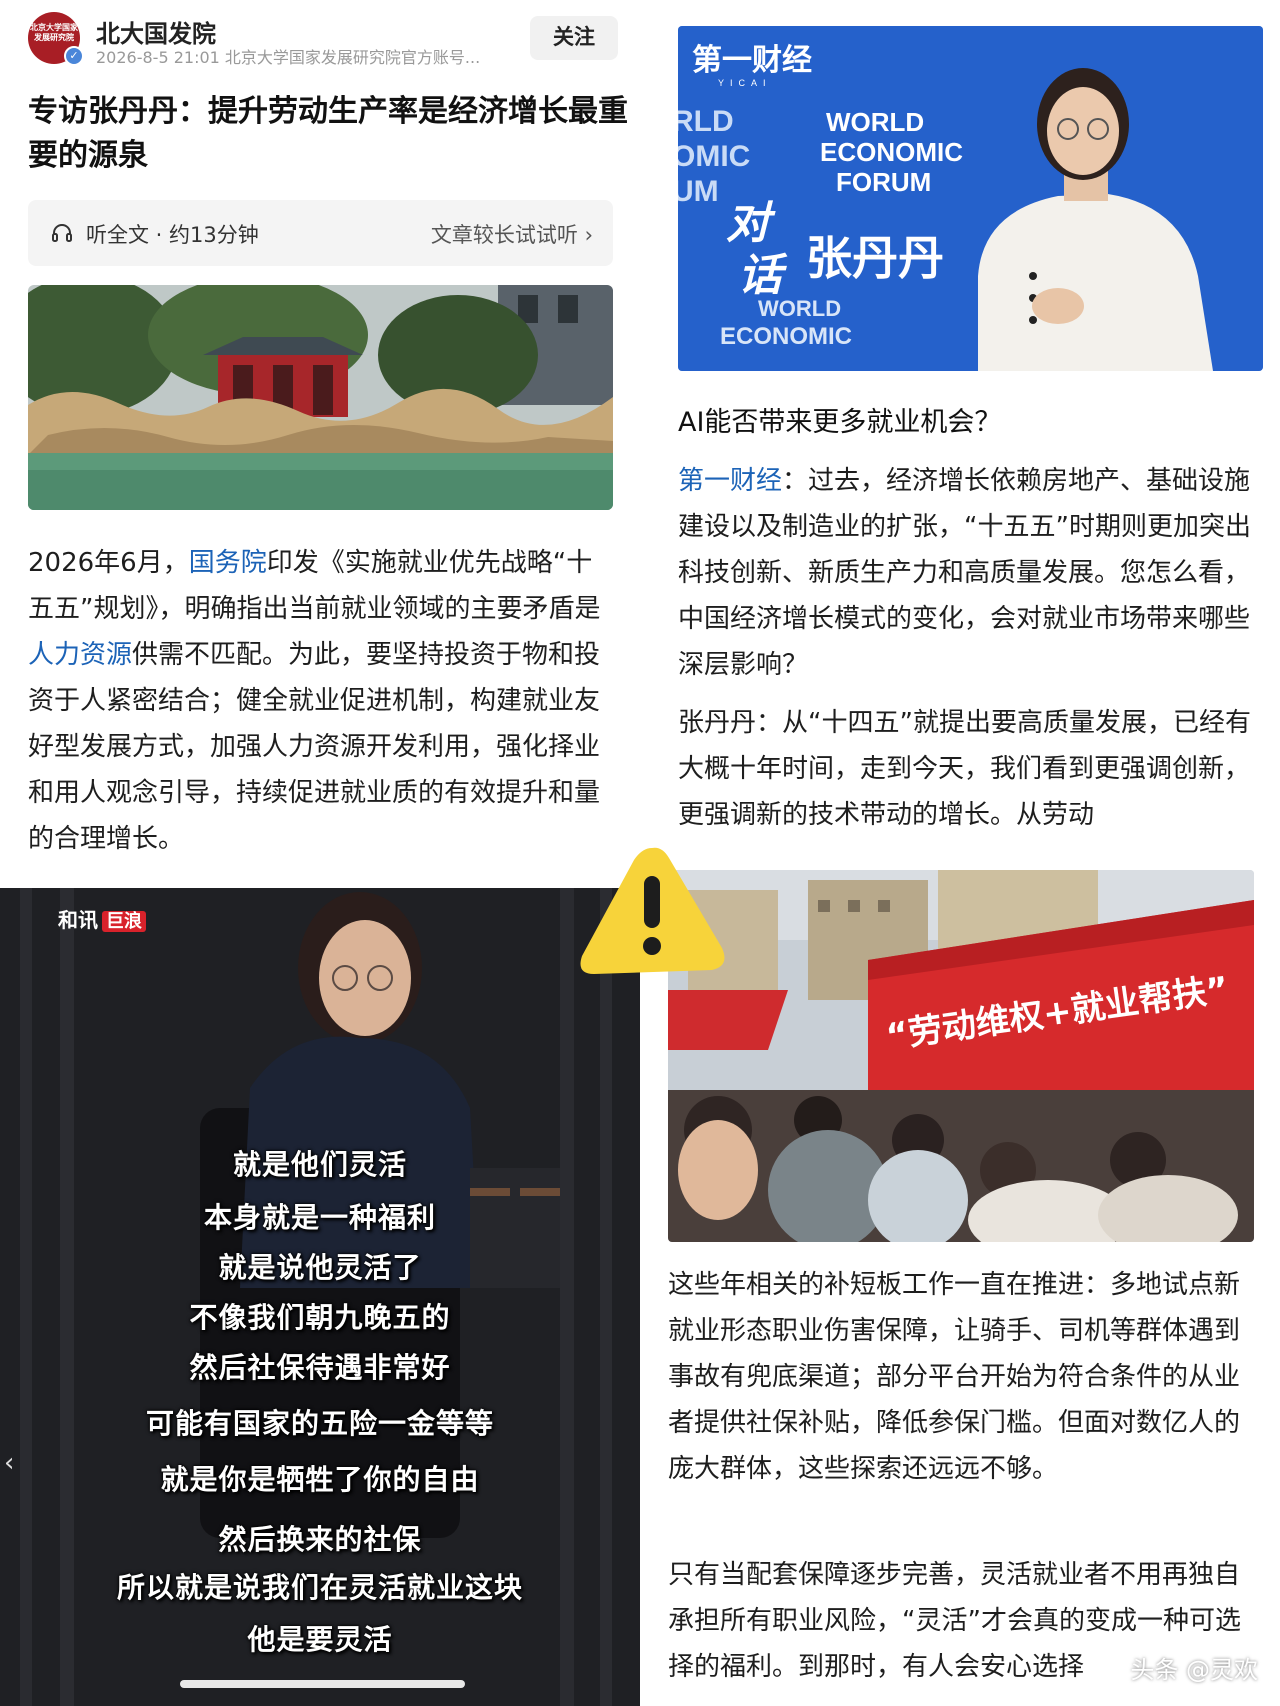 This screenshot has width=1280, height=1706. What do you see at coordinates (786, 336) in the screenshot?
I see `wef-bottom-2: ECONOMIC` at bounding box center [786, 336].